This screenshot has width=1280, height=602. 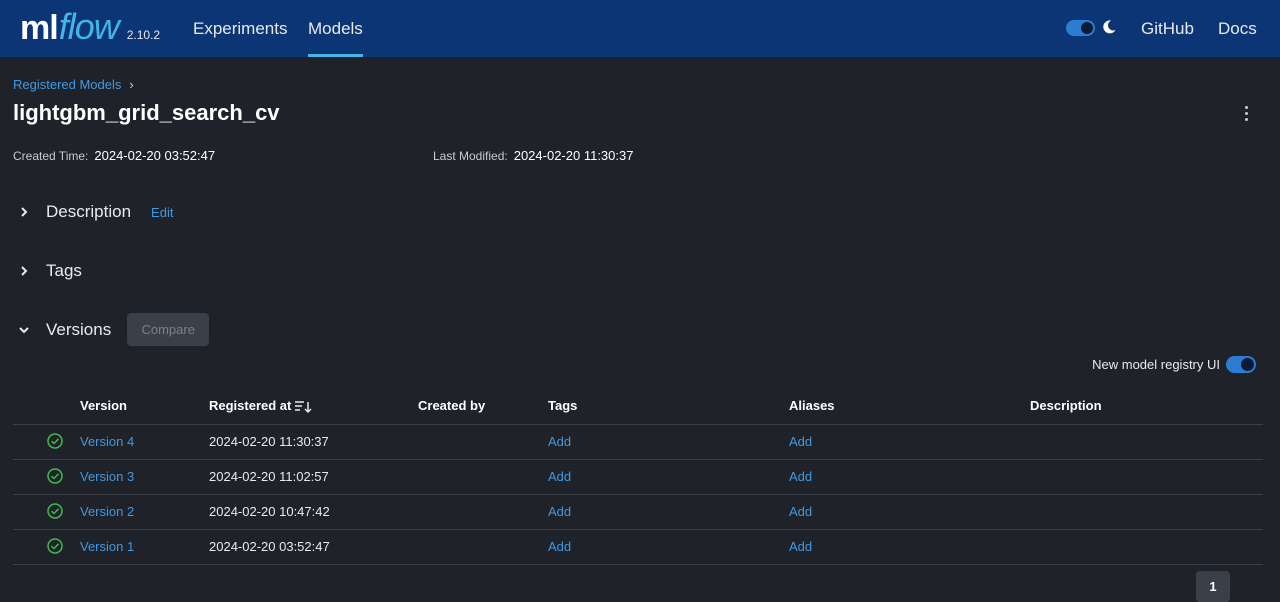 I want to click on registry-ui-toggle-group: New model registry UI, so click(x=1174, y=364).